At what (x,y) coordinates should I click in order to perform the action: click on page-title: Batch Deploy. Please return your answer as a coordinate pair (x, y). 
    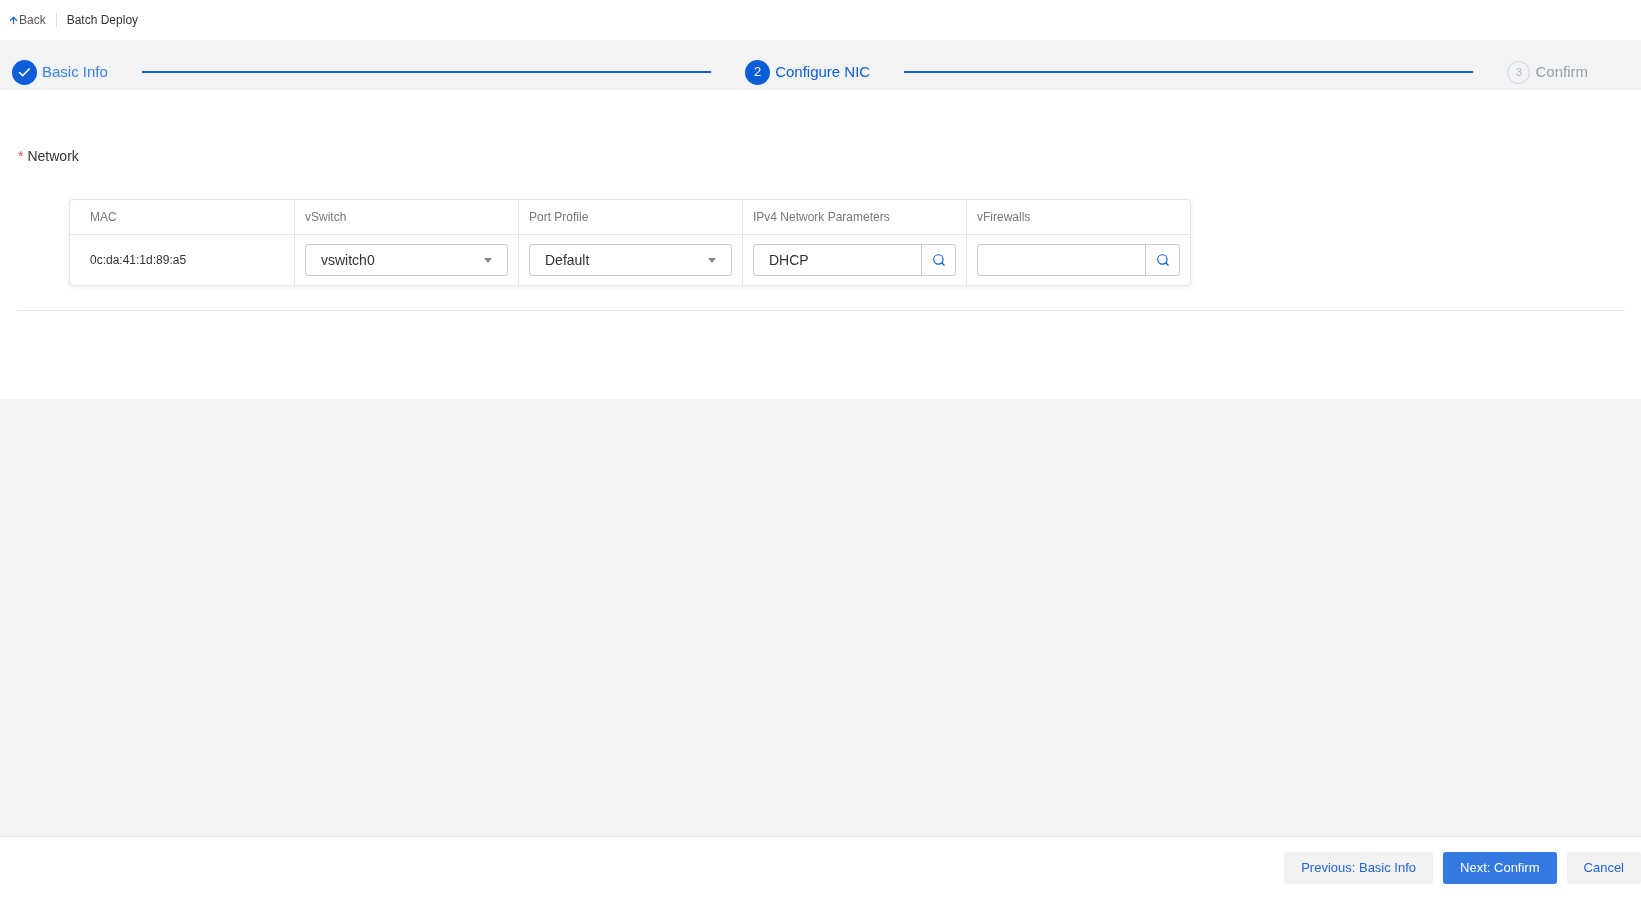
    Looking at the image, I should click on (102, 20).